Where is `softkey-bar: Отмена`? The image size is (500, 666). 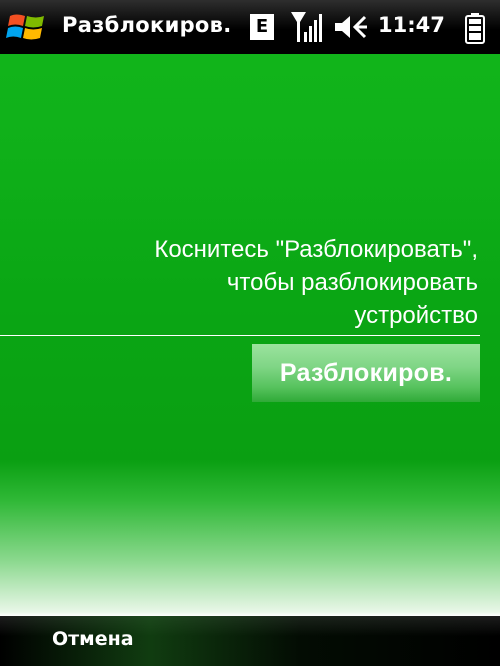
softkey-bar: Отмена is located at coordinates (250, 641).